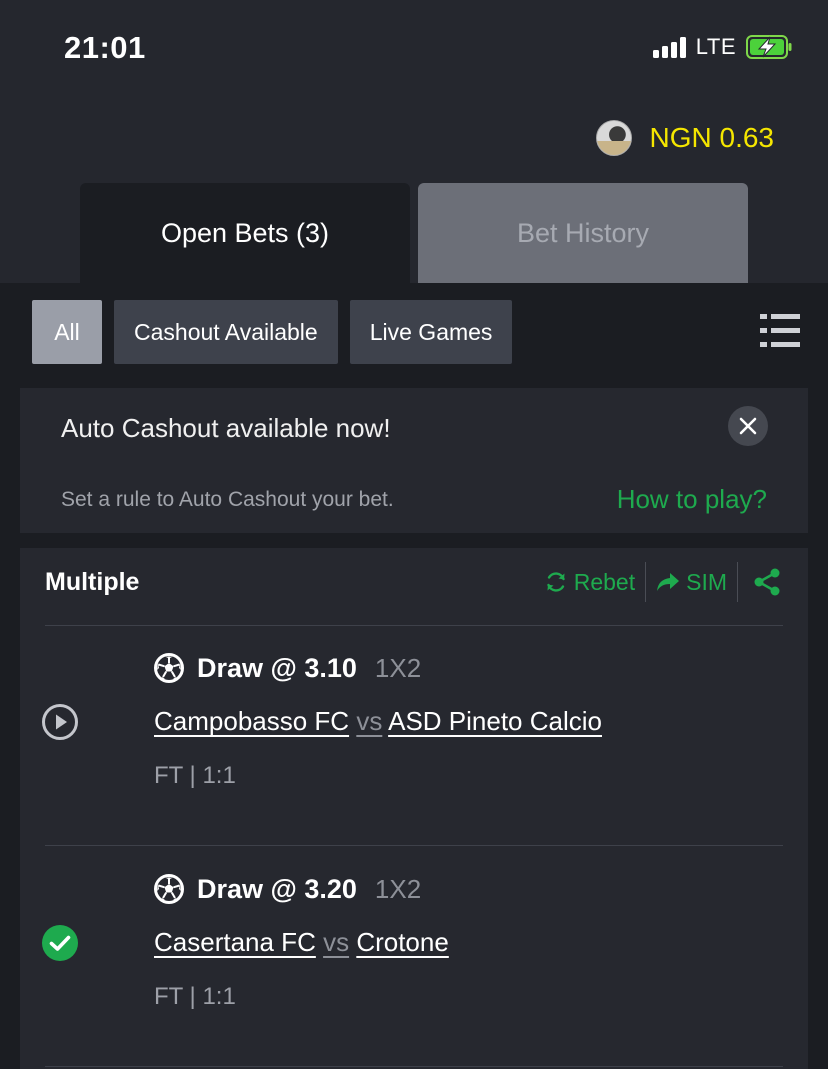  Describe the element at coordinates (226, 428) in the screenshot. I see `notice-title: Auto Cashout available now!` at that location.